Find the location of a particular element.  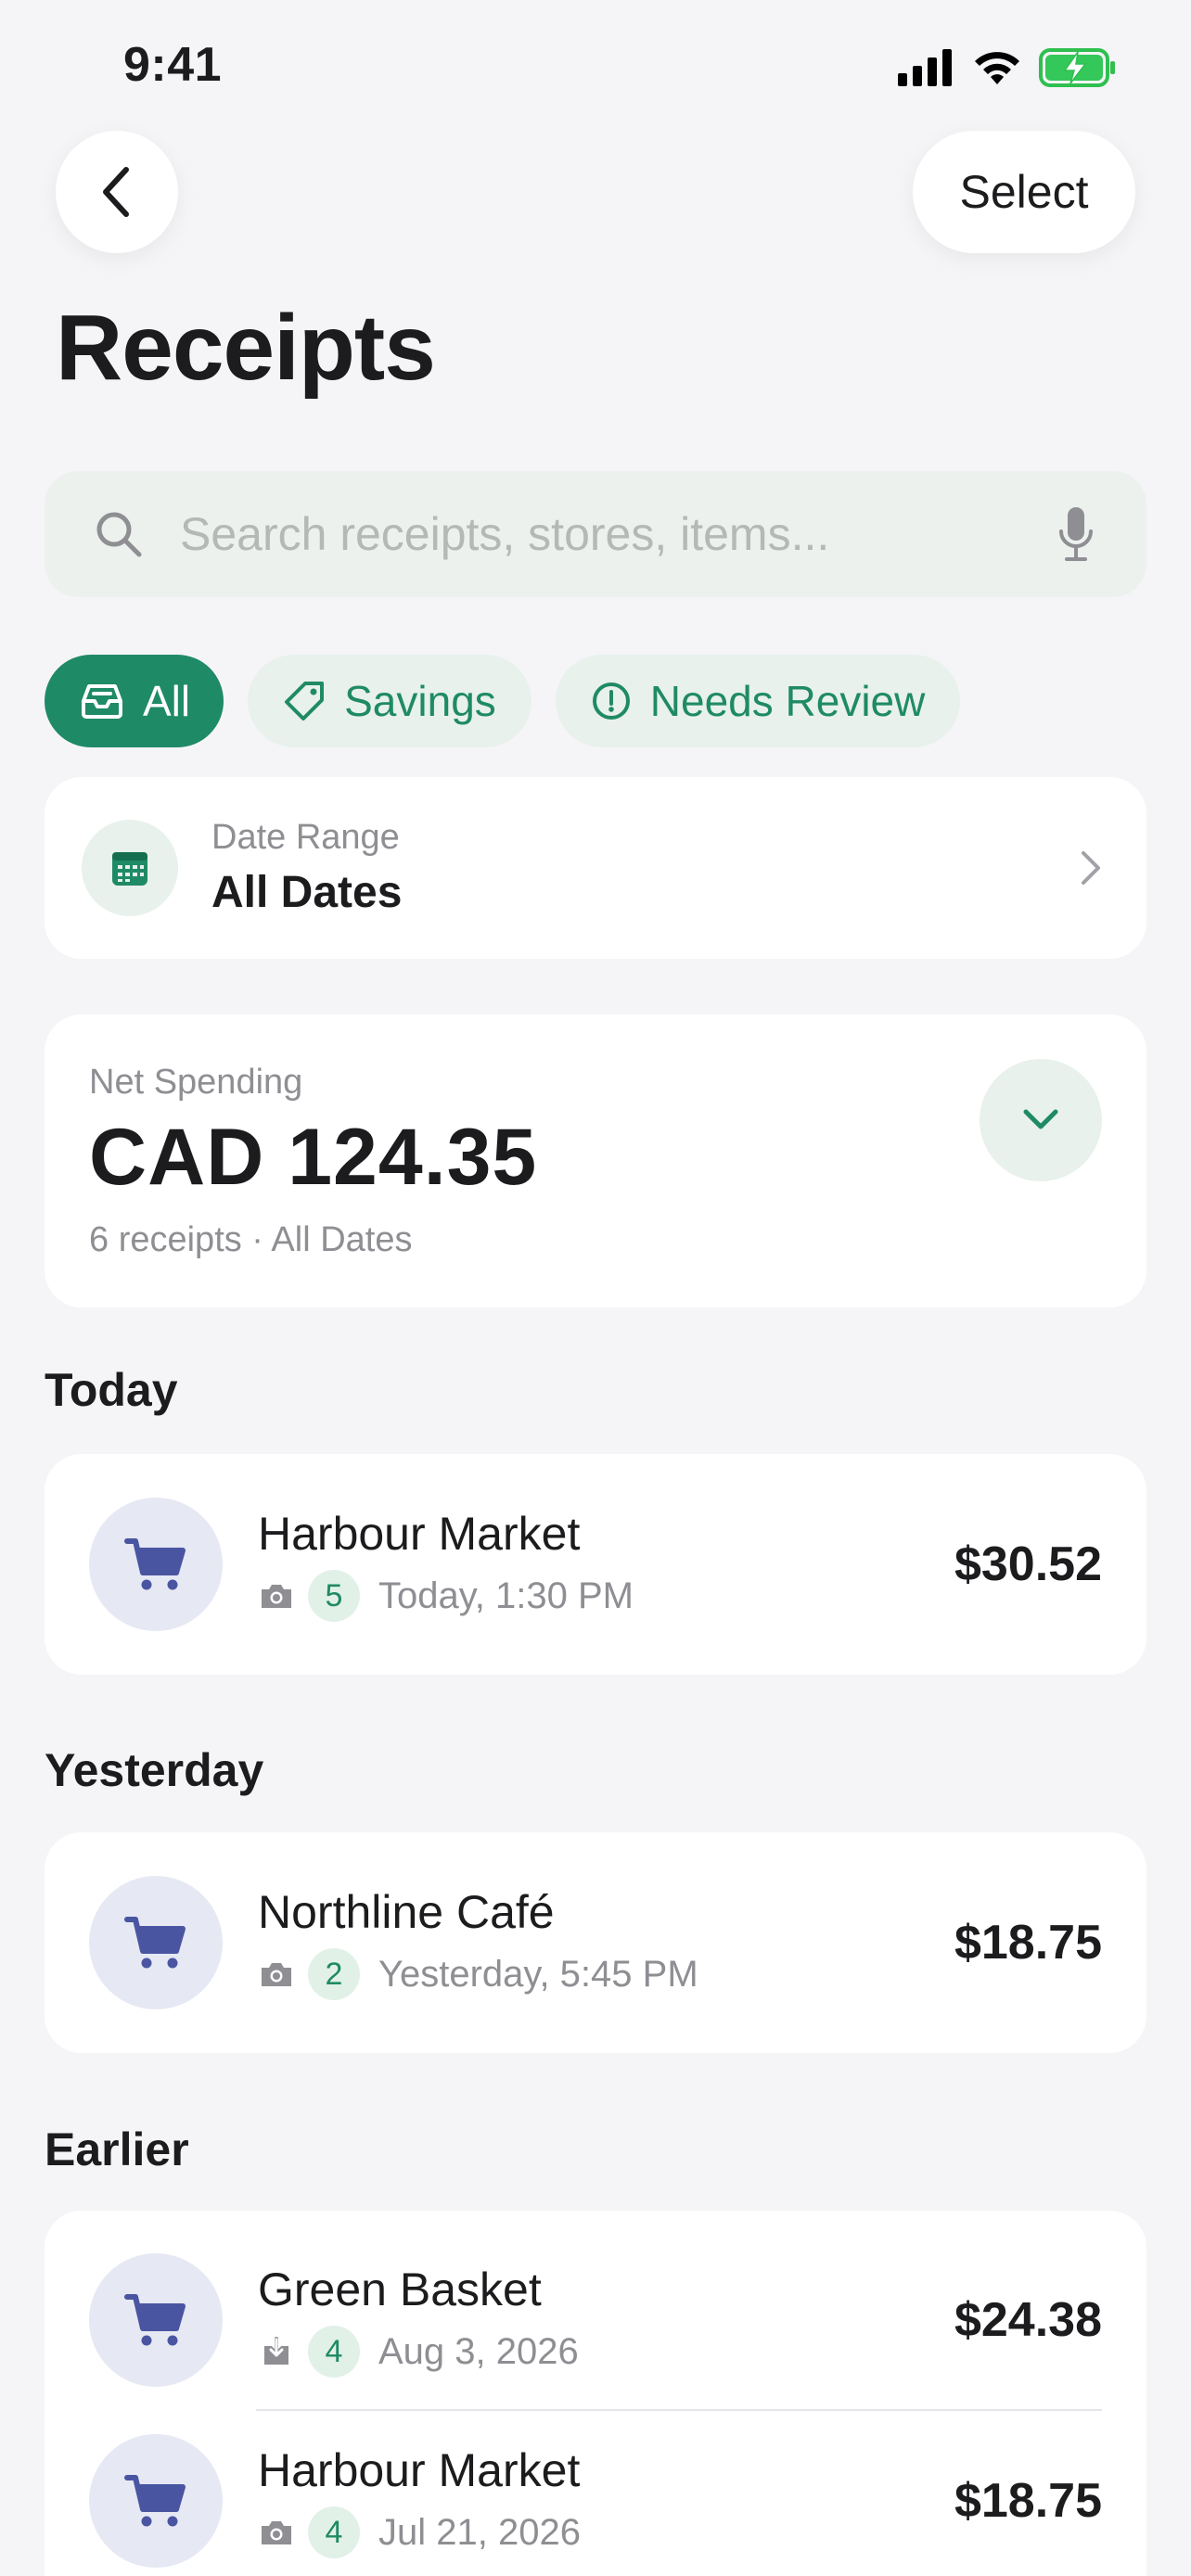

date-range-card: Date Range All Dates is located at coordinates (595, 868).